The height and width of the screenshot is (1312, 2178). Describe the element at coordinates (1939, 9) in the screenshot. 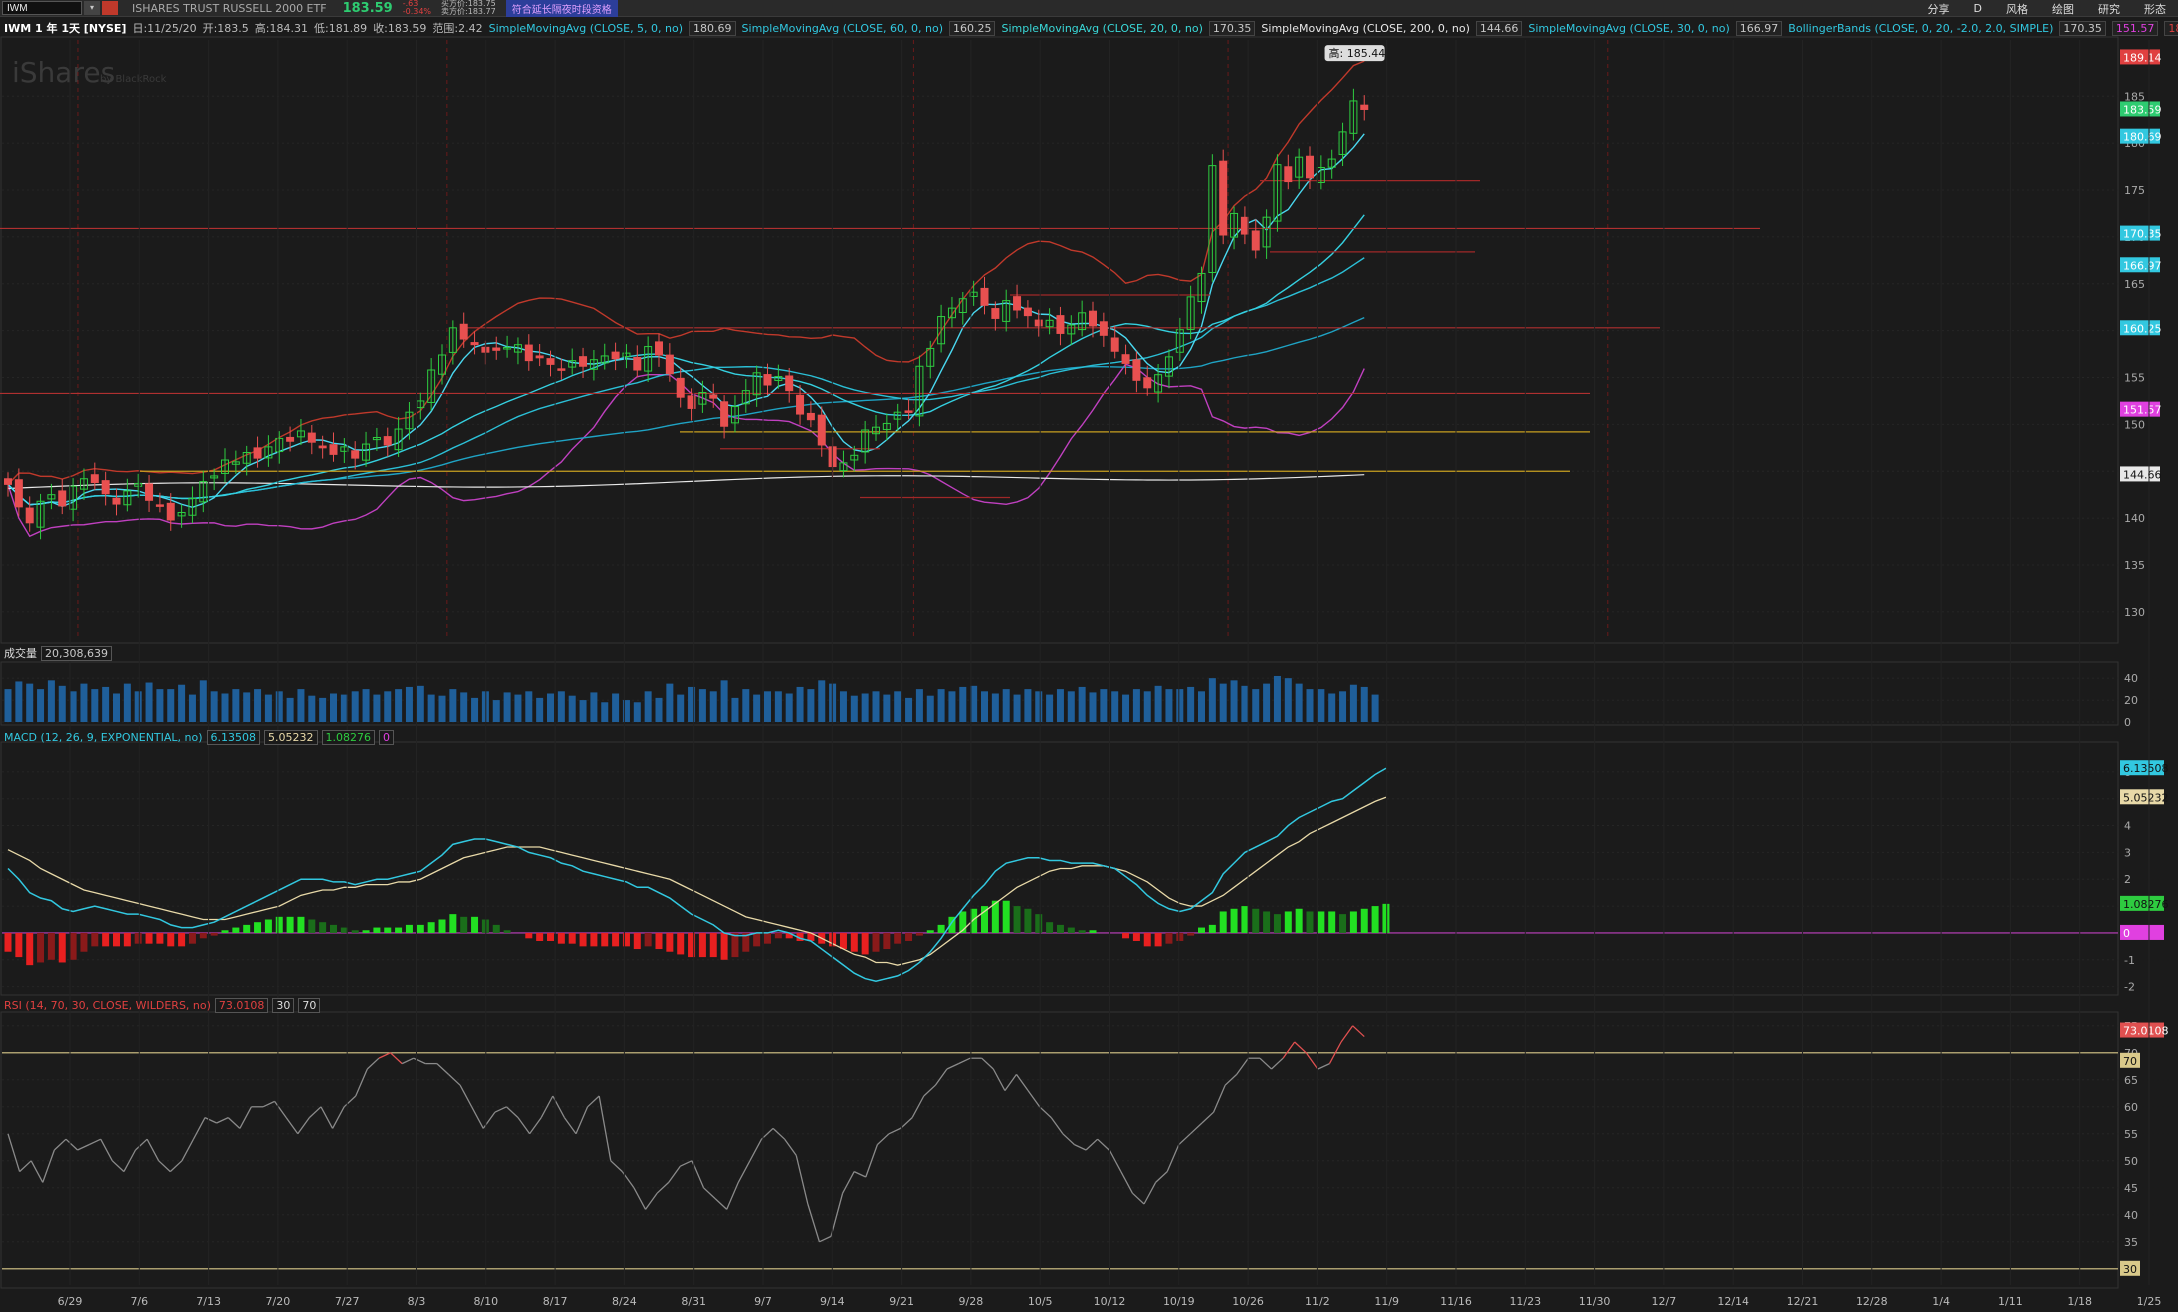

I see `share-button: 分享` at that location.